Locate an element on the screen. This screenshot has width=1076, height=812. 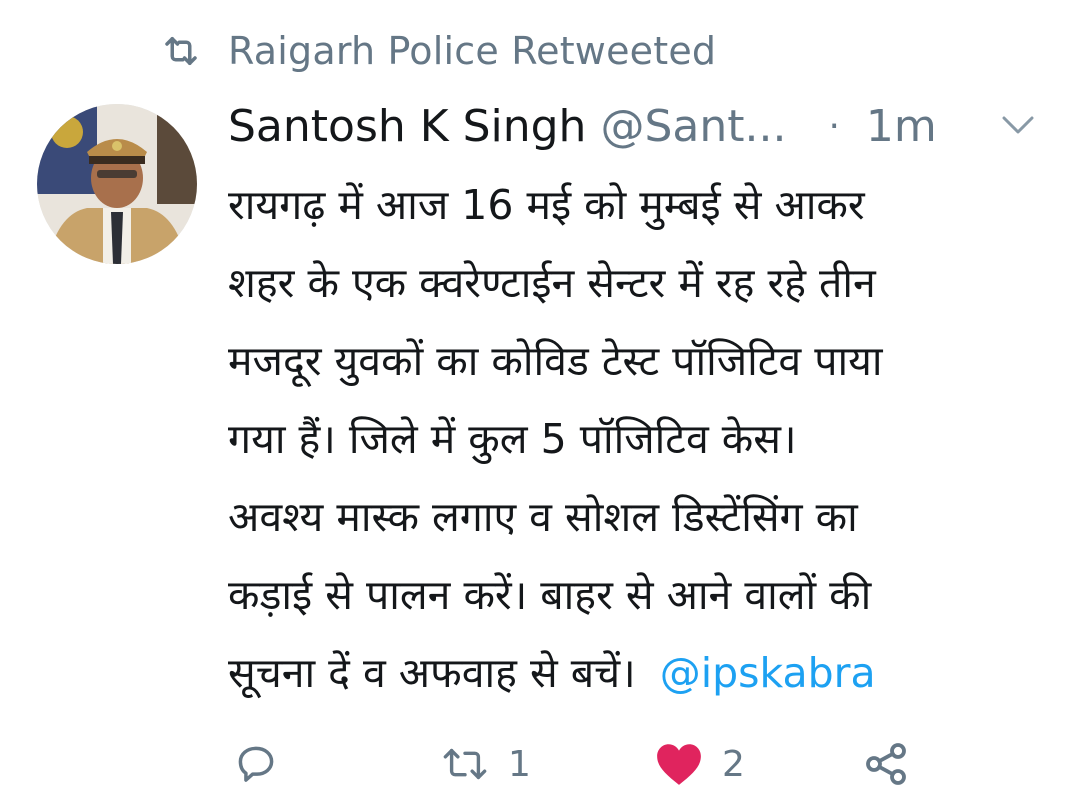
tweet-text-line: मजदूर युवकों का कोविड टेस्ट पॉजिटिव पाया is located at coordinates (555, 361).